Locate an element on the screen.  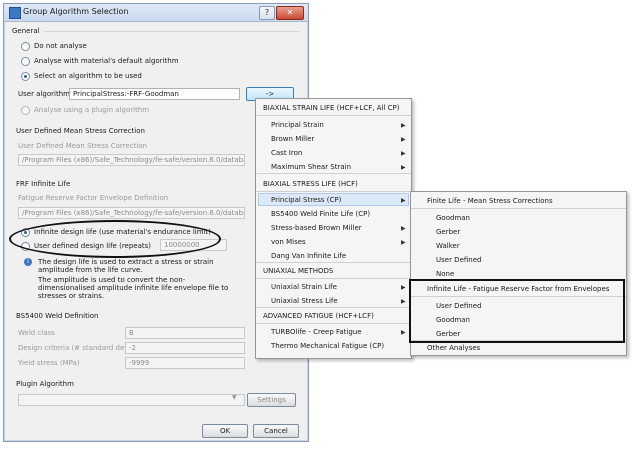
radio-label: Analyse using a plugin algorithm is located at coordinates (92, 110).